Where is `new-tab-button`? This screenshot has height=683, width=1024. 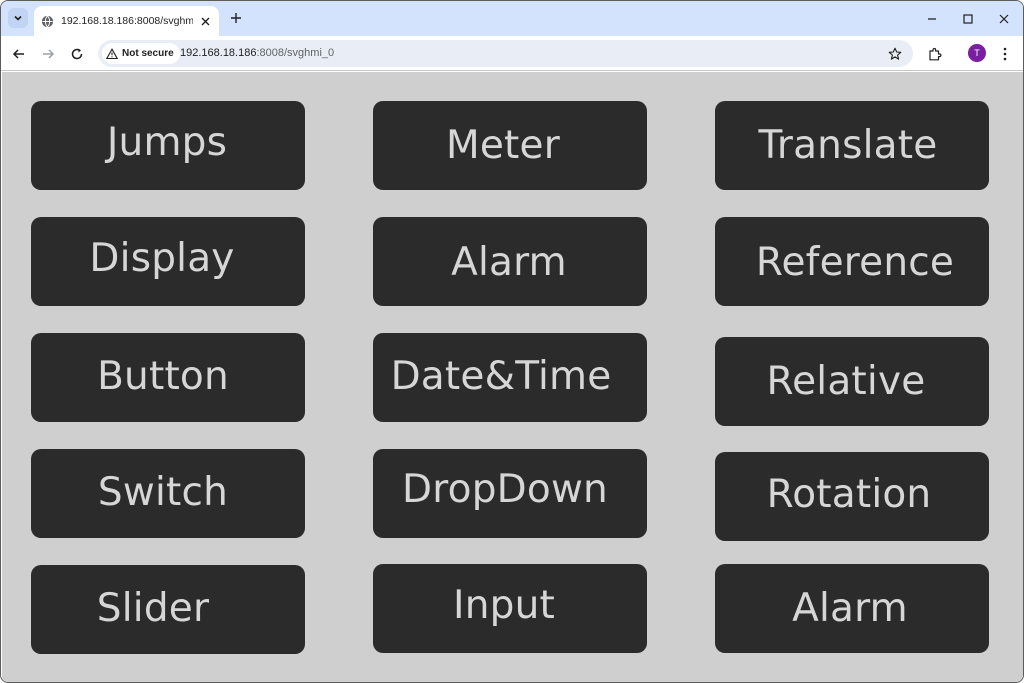
new-tab-button is located at coordinates (236, 18).